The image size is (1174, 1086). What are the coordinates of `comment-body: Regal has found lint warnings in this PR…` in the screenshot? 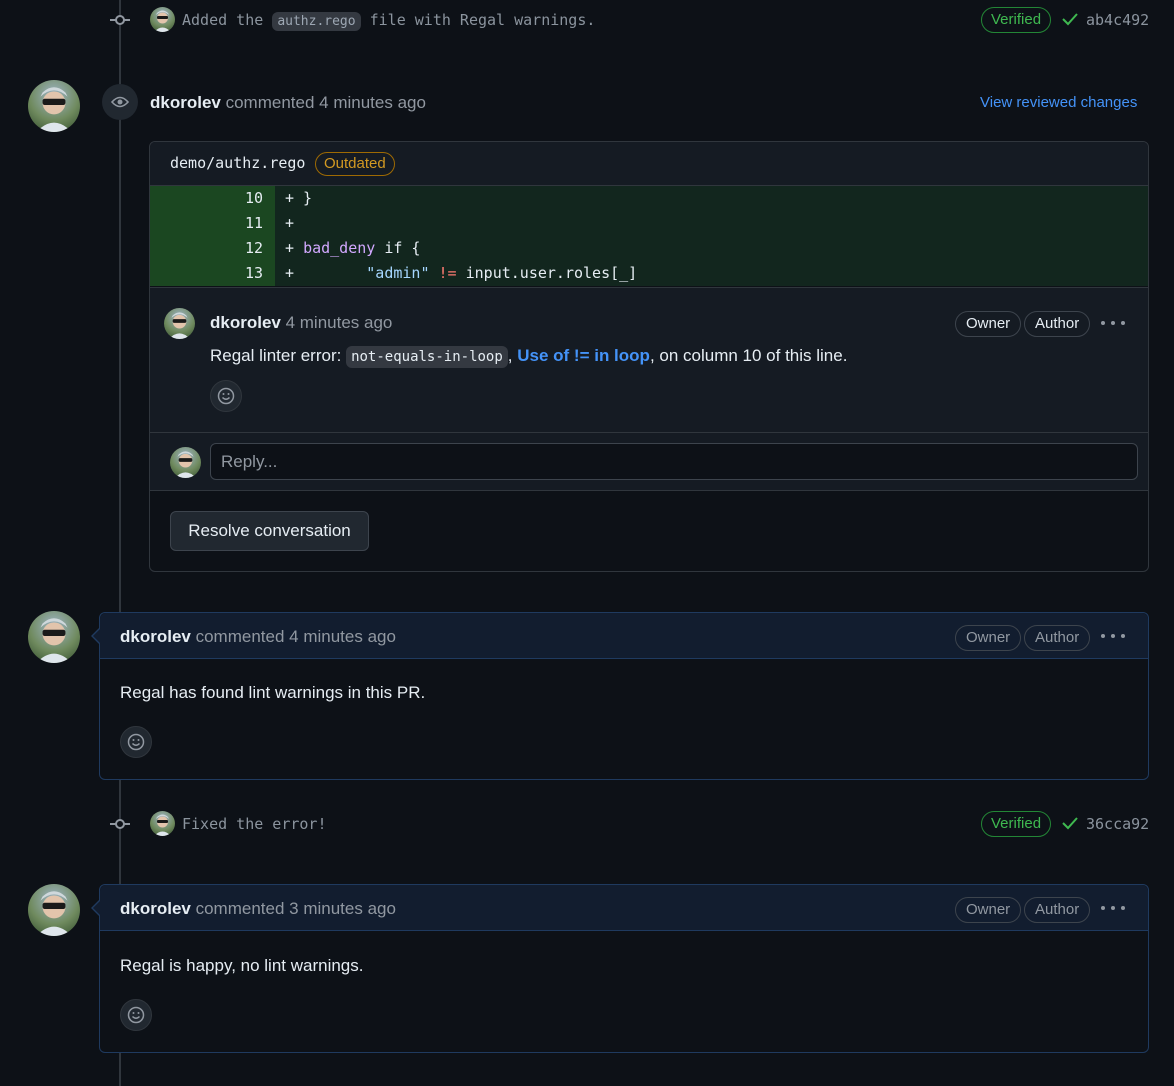 It's located at (273, 692).